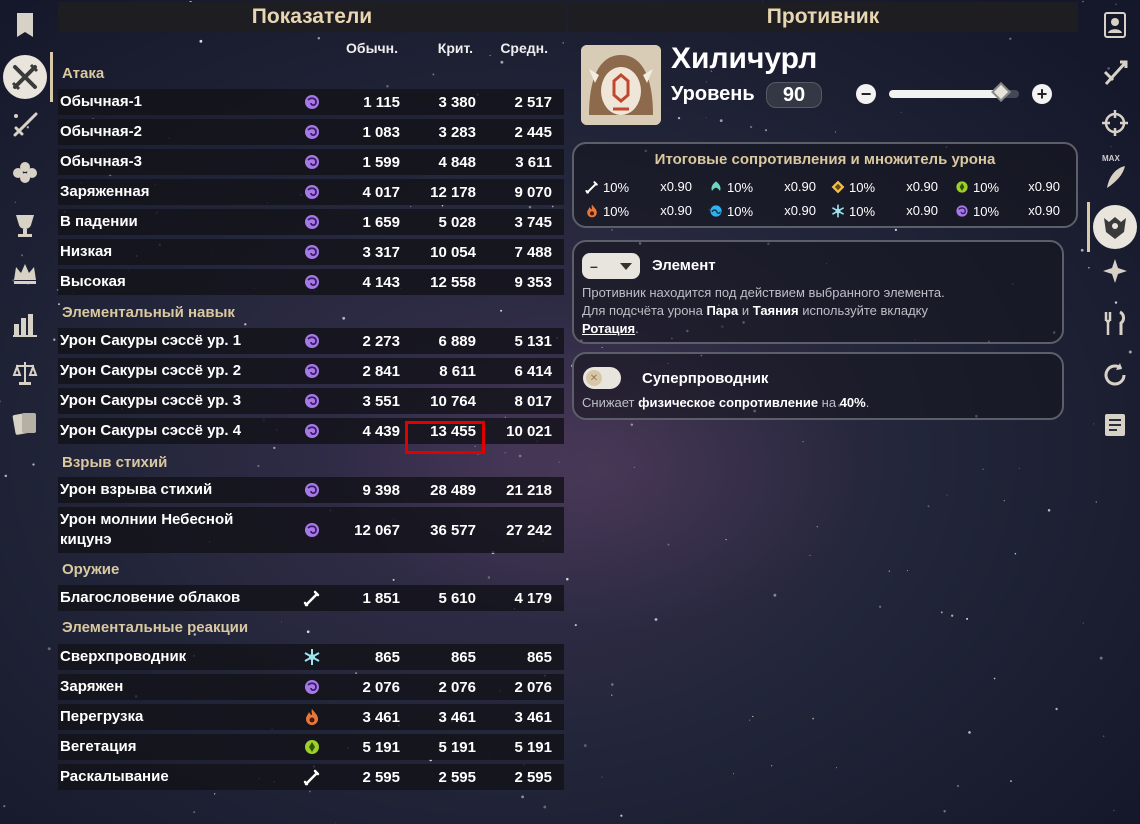  I want to click on damage-normal: 4 439, so click(381, 431).